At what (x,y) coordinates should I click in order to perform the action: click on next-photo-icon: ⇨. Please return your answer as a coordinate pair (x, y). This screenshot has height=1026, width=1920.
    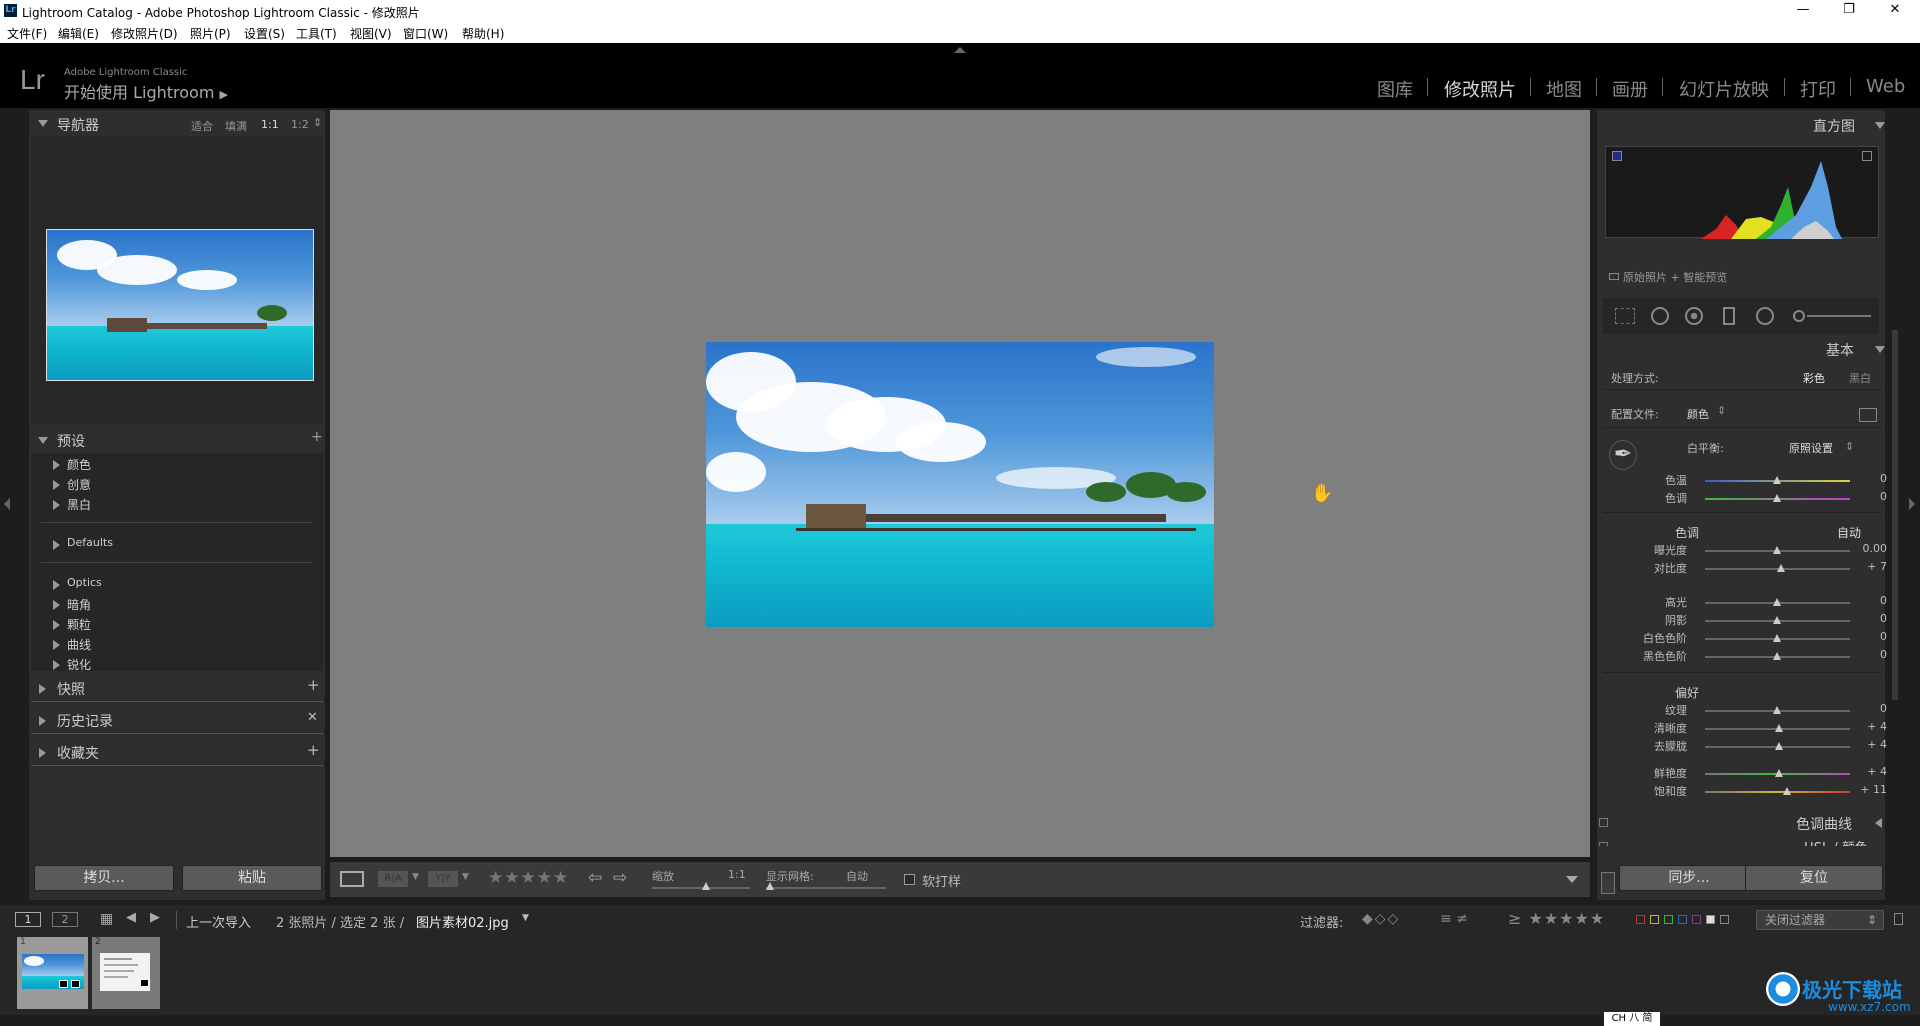
    Looking at the image, I should click on (620, 878).